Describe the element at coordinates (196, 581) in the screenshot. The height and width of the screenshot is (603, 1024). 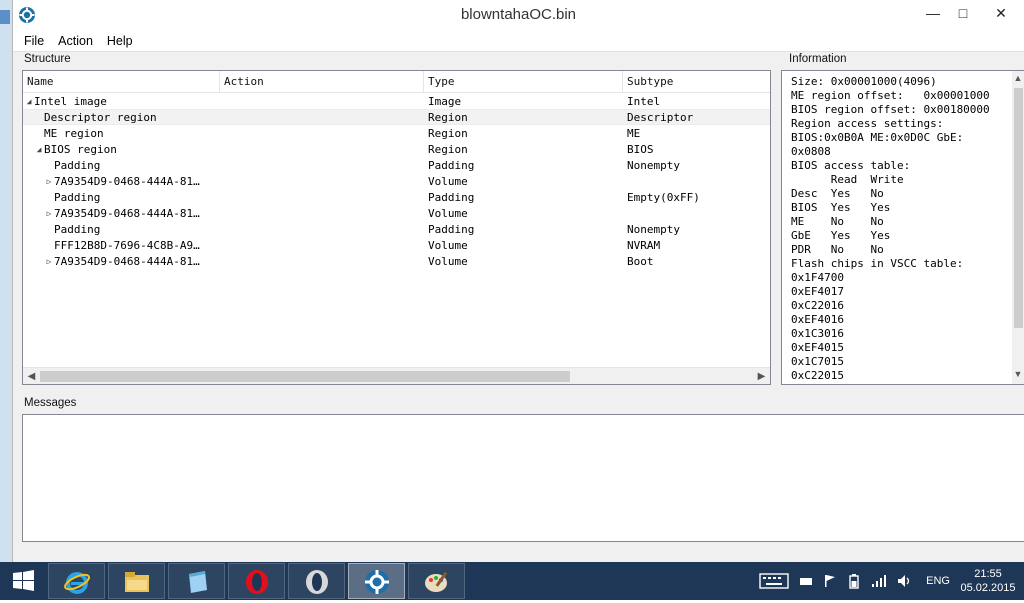
I see `taskbar-notepad` at that location.